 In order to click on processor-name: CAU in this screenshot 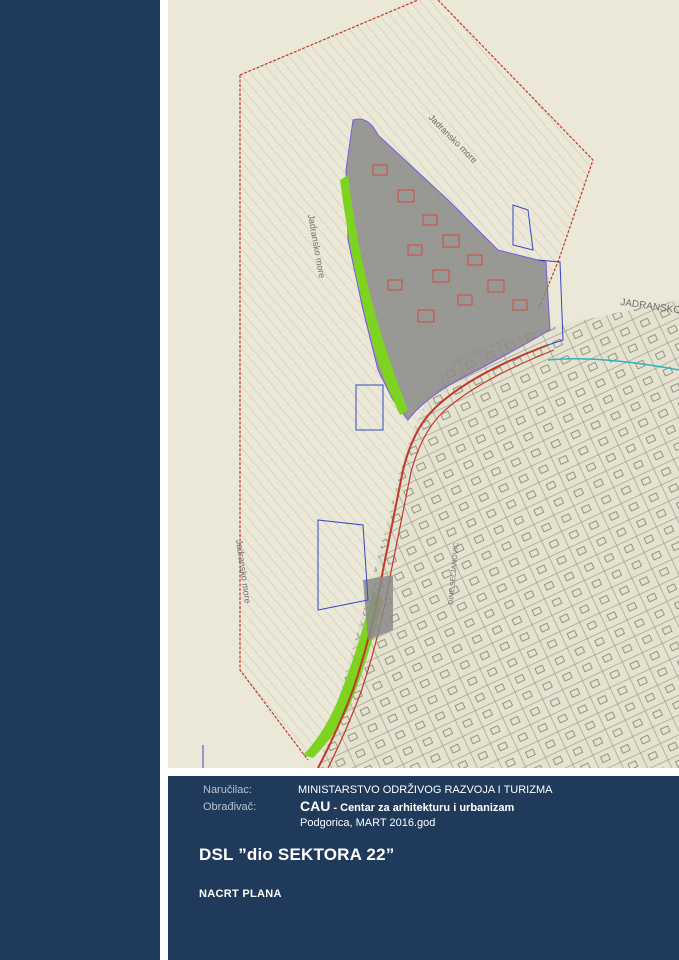, I will do `click(315, 806)`.